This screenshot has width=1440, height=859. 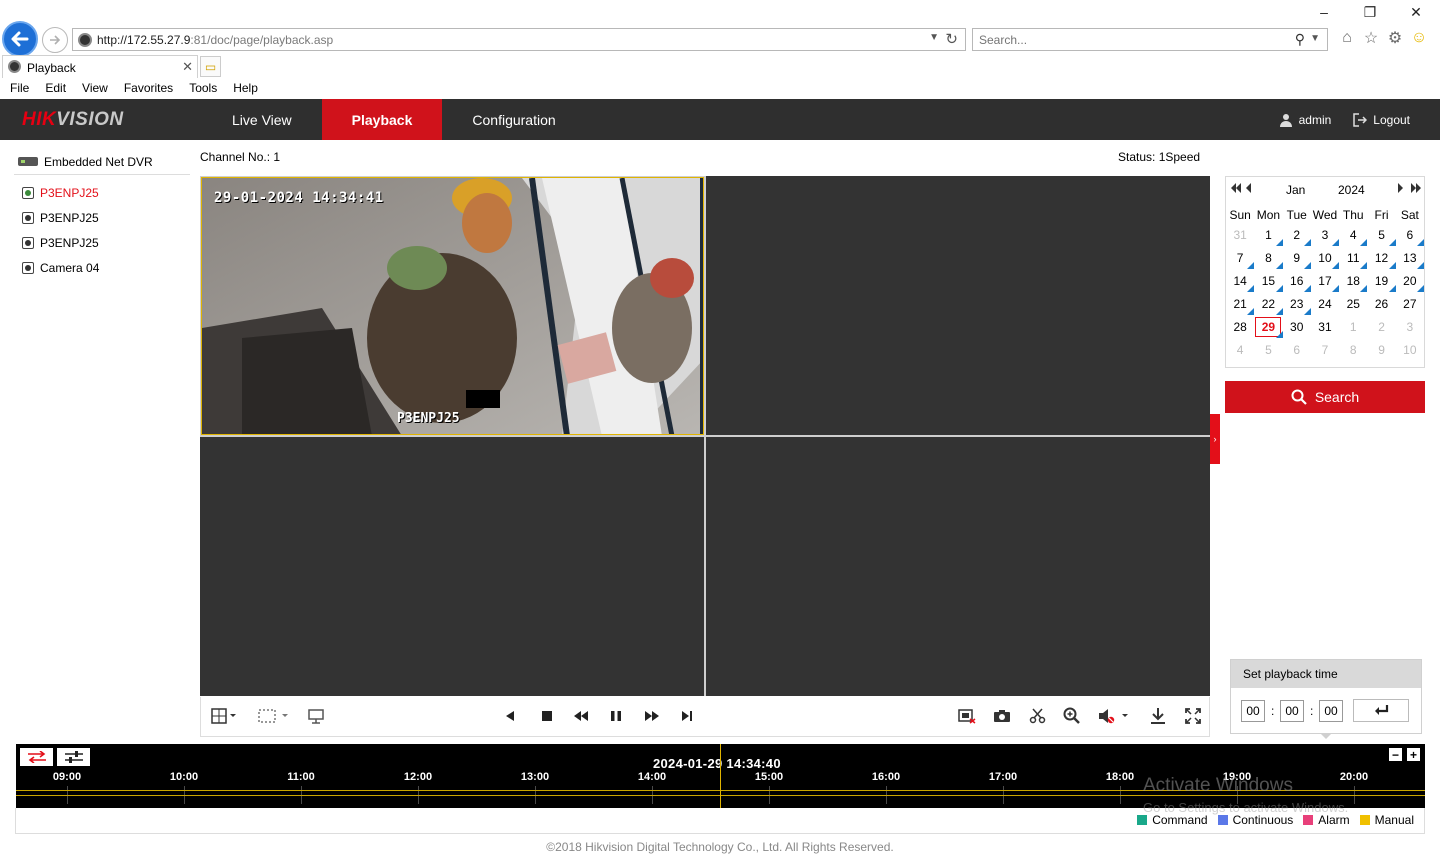 What do you see at coordinates (1325, 397) in the screenshot?
I see `search-button: Search` at bounding box center [1325, 397].